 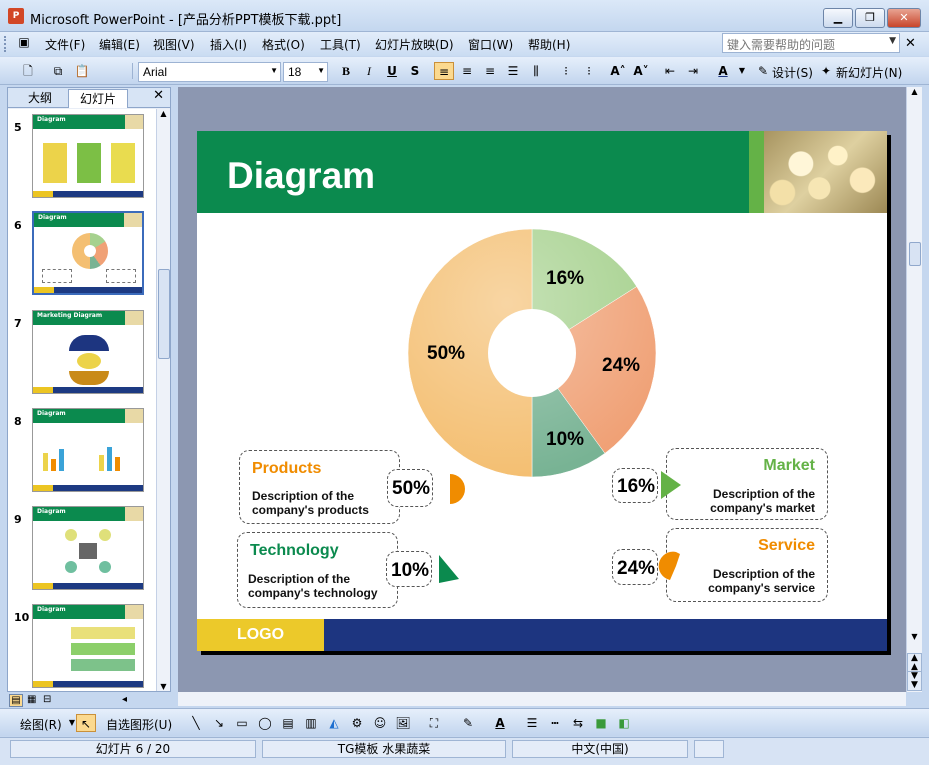 I want to click on dash-style-icon: ┅, so click(x=555, y=723).